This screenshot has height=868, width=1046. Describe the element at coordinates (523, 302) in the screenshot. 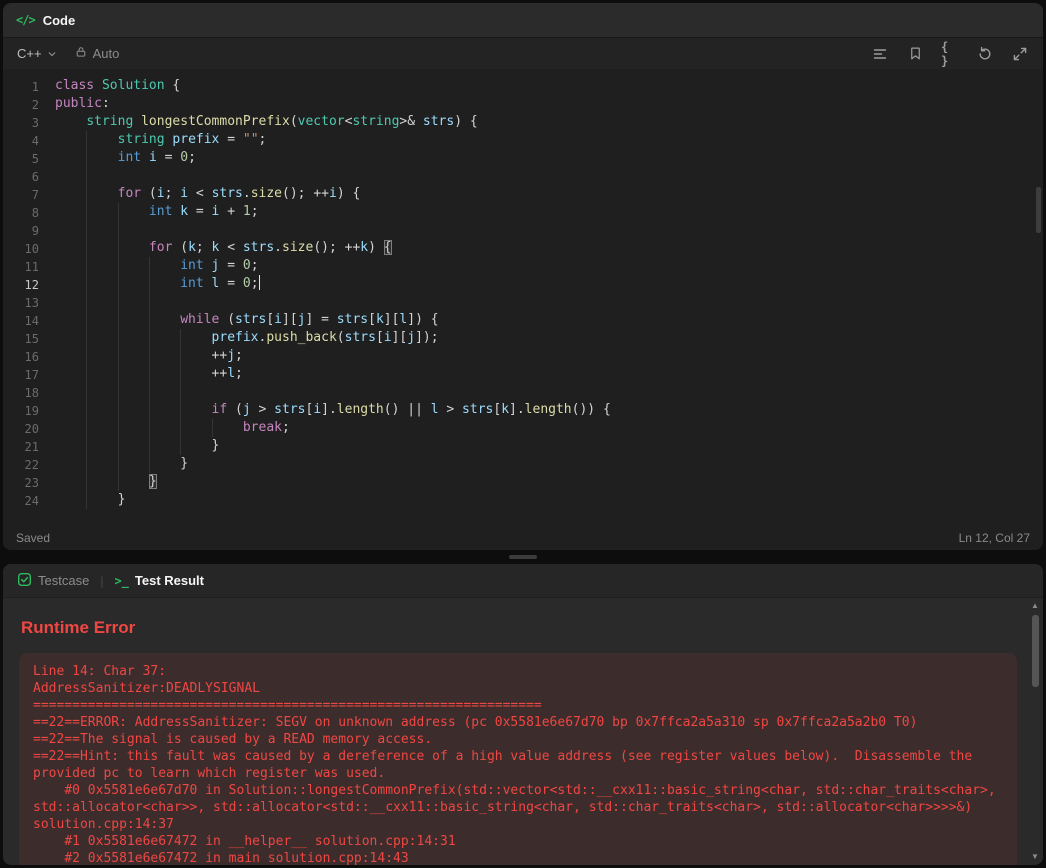

I see `code-line: 13` at that location.